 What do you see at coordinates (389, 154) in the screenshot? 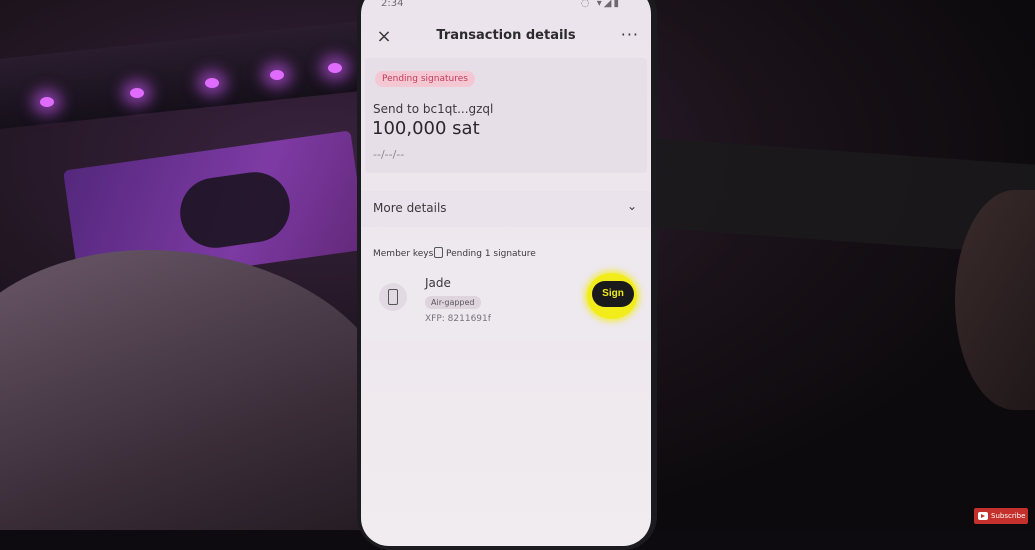
I see `transaction-date: --/--/--` at bounding box center [389, 154].